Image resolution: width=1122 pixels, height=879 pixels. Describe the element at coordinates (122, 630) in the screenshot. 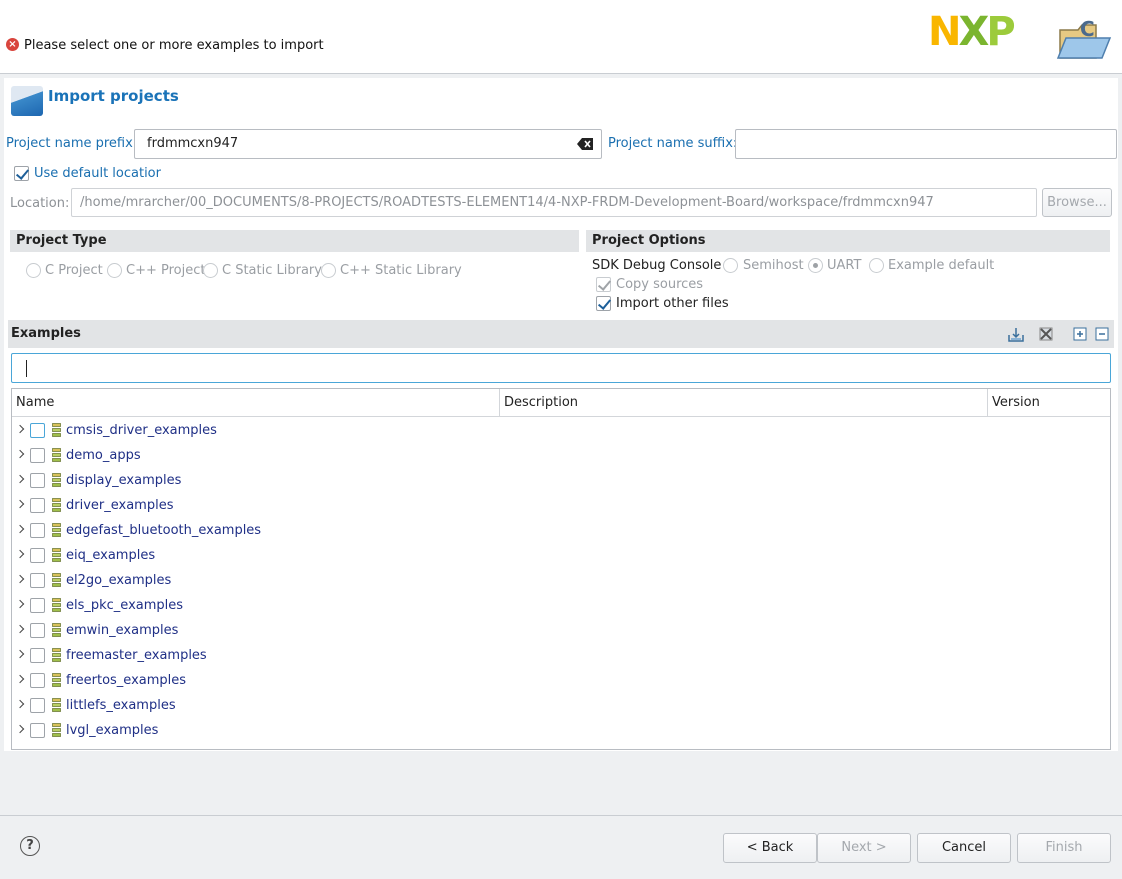

I see `example-name: emwin_examples` at that location.